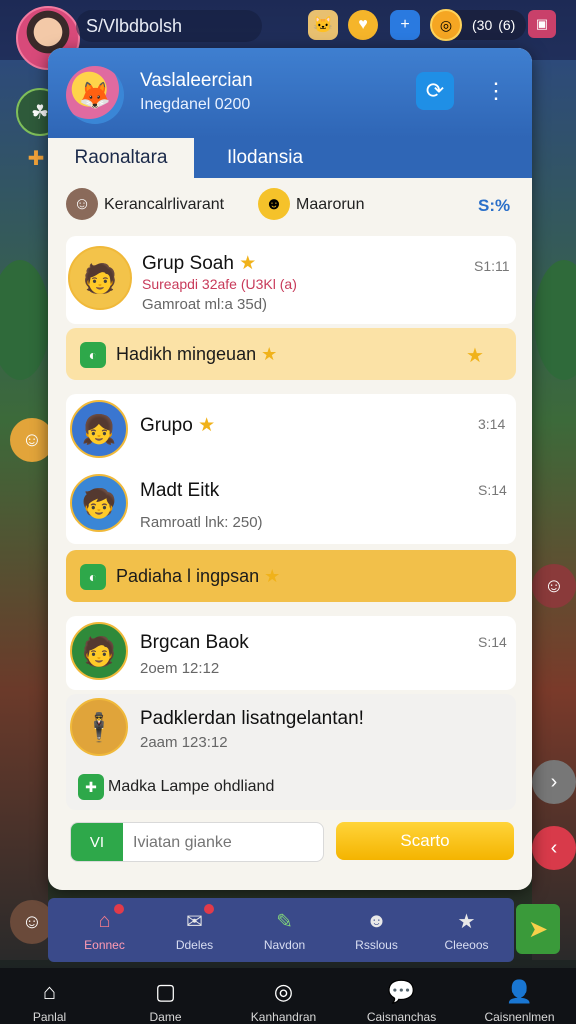  Describe the element at coordinates (195, 104) in the screenshot. I see `panel-subtitle: Inegdanel 0200` at that location.